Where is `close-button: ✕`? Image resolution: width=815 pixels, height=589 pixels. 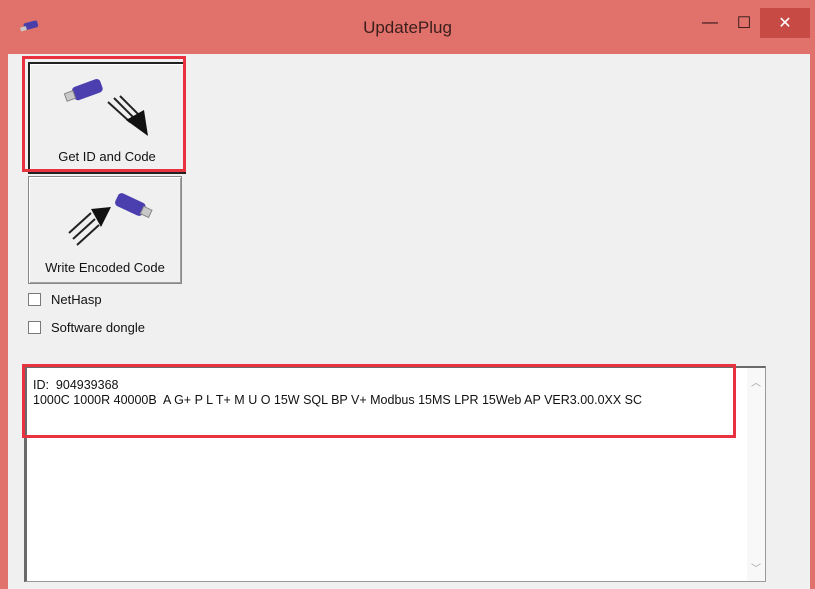 close-button: ✕ is located at coordinates (785, 23).